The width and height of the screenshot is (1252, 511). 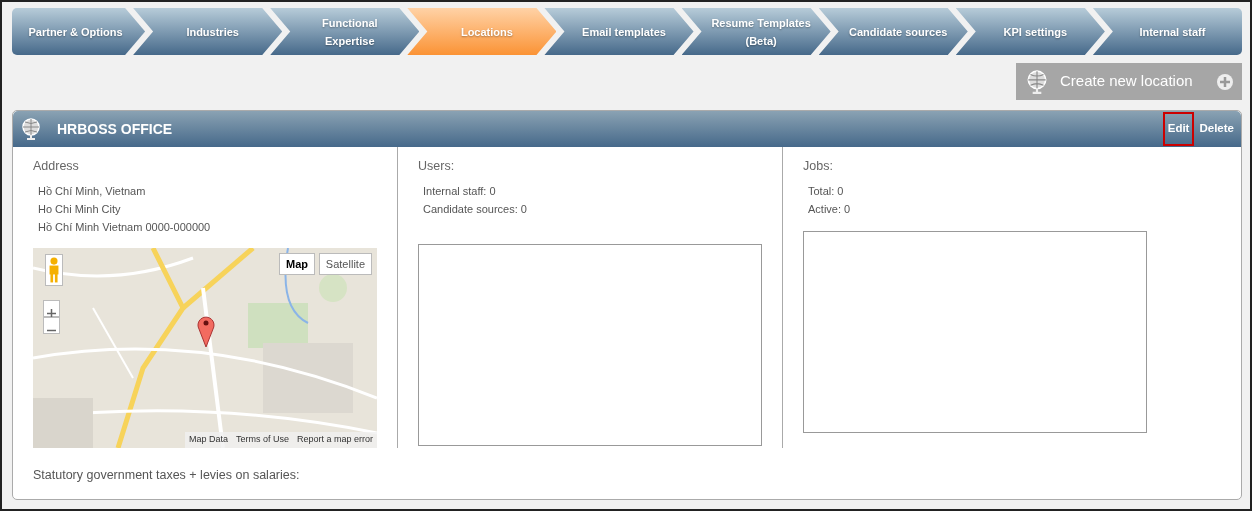 I want to click on map-link: Terms of Use, so click(x=262, y=440).